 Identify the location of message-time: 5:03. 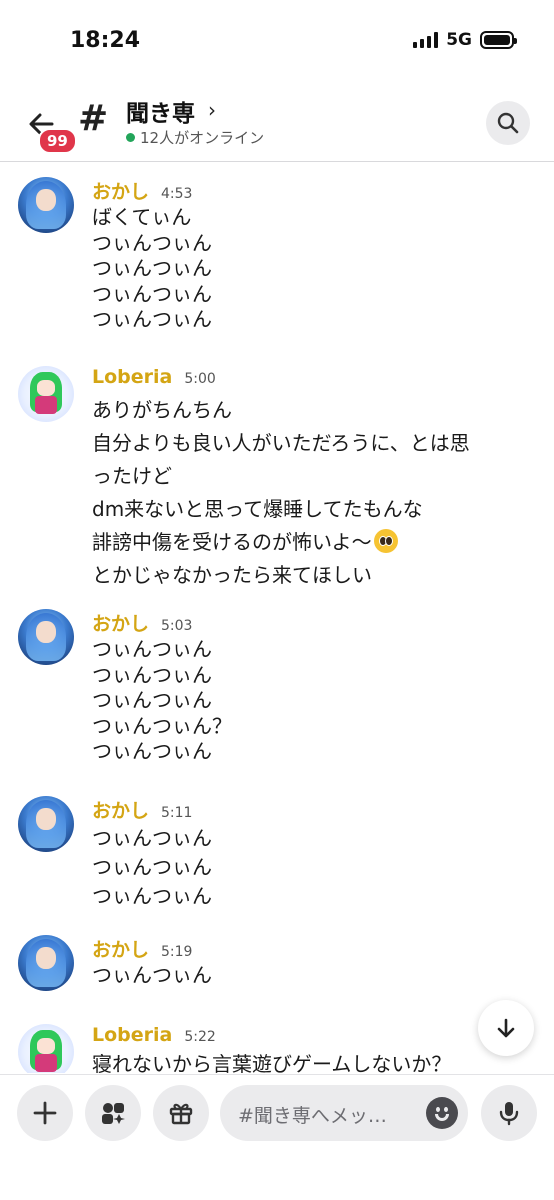
(177, 626).